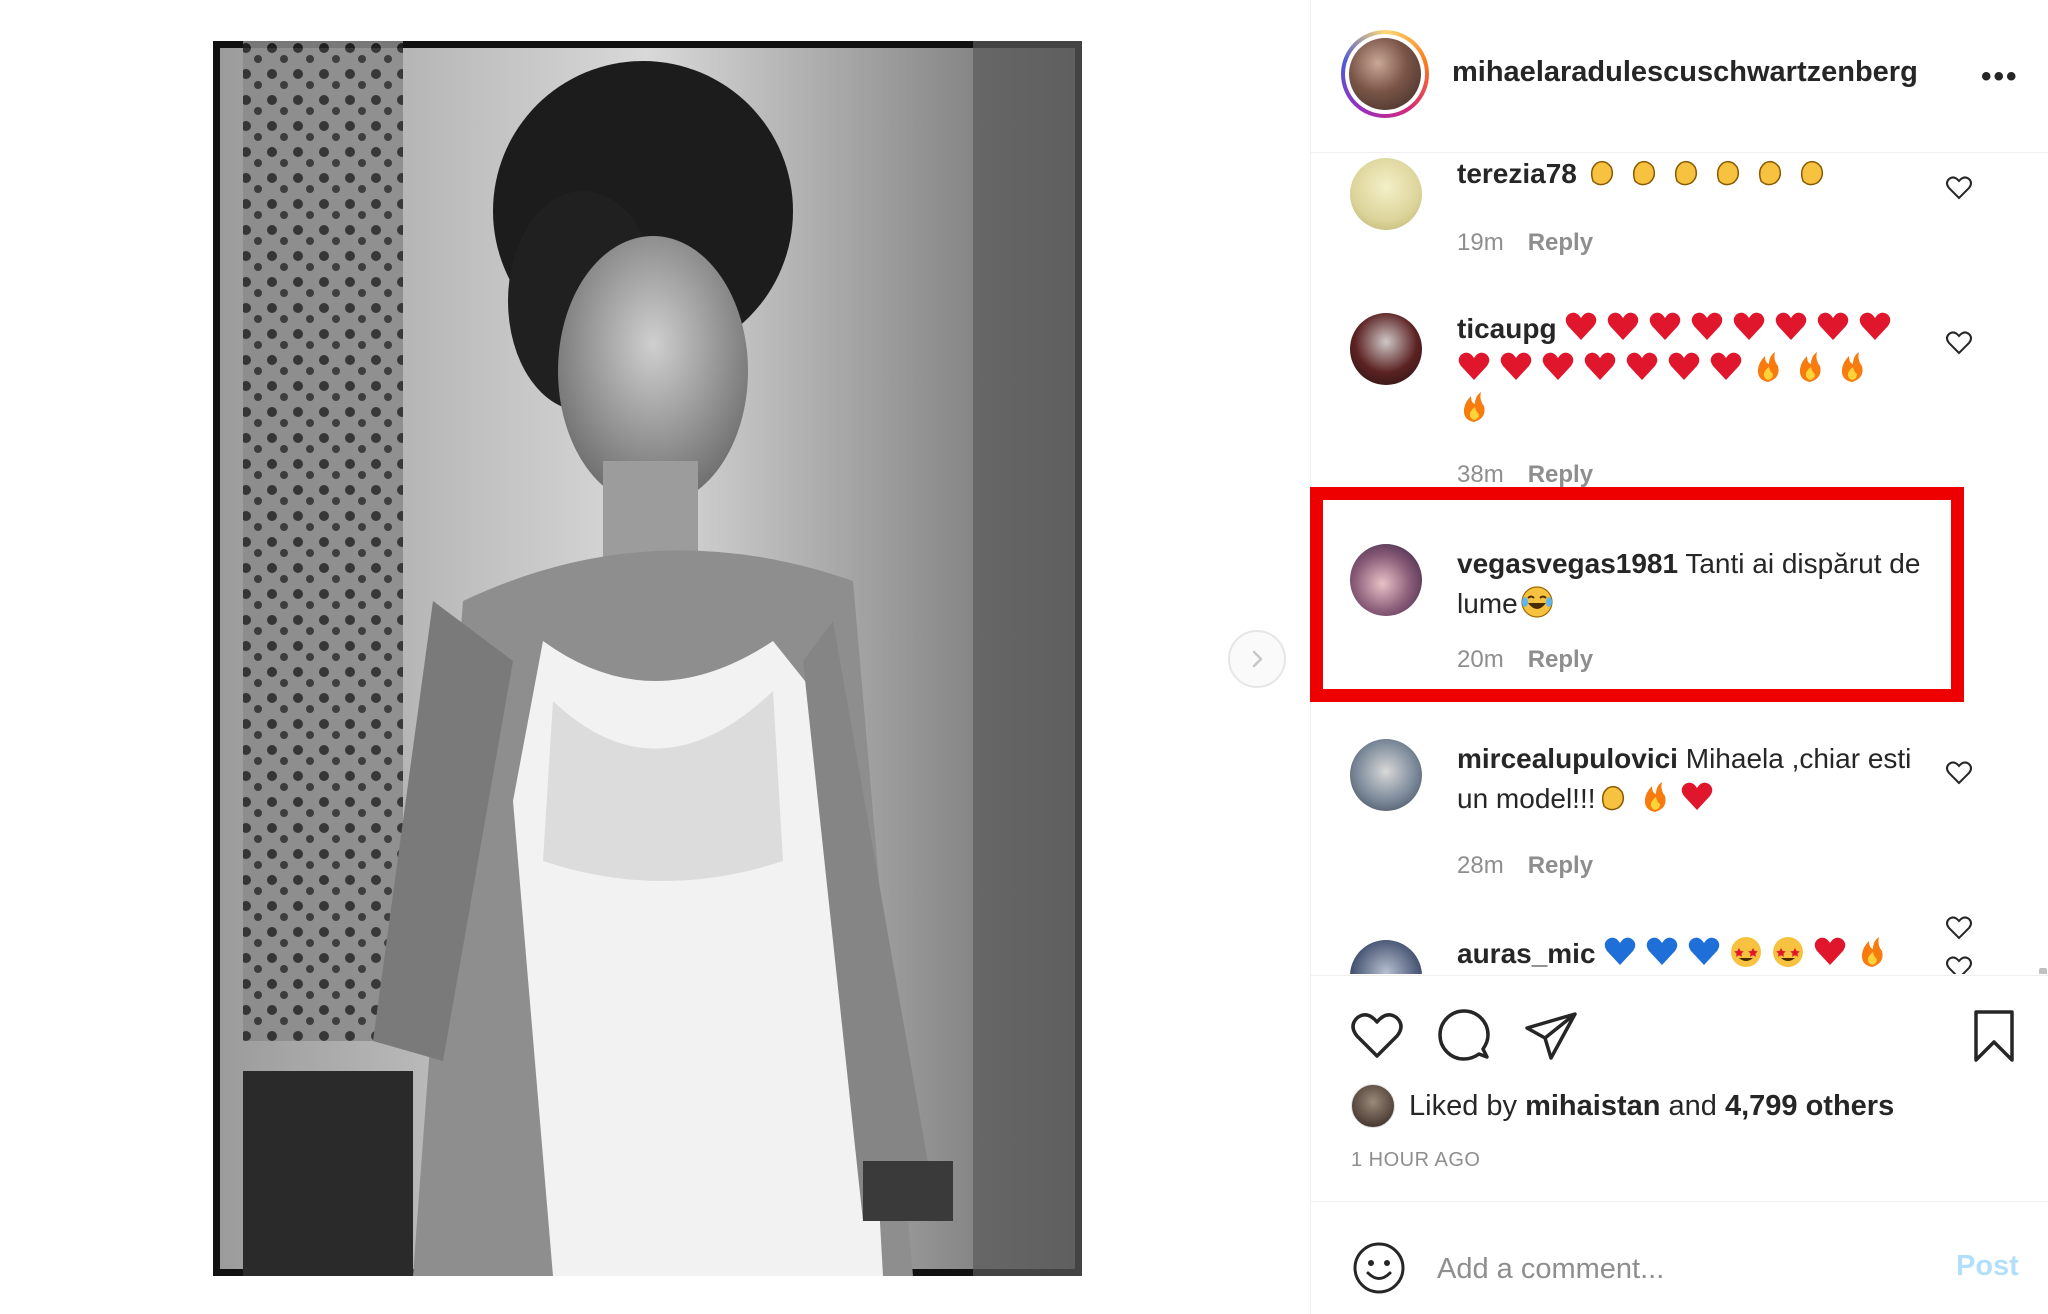  I want to click on comment-time: 28m, so click(1480, 865).